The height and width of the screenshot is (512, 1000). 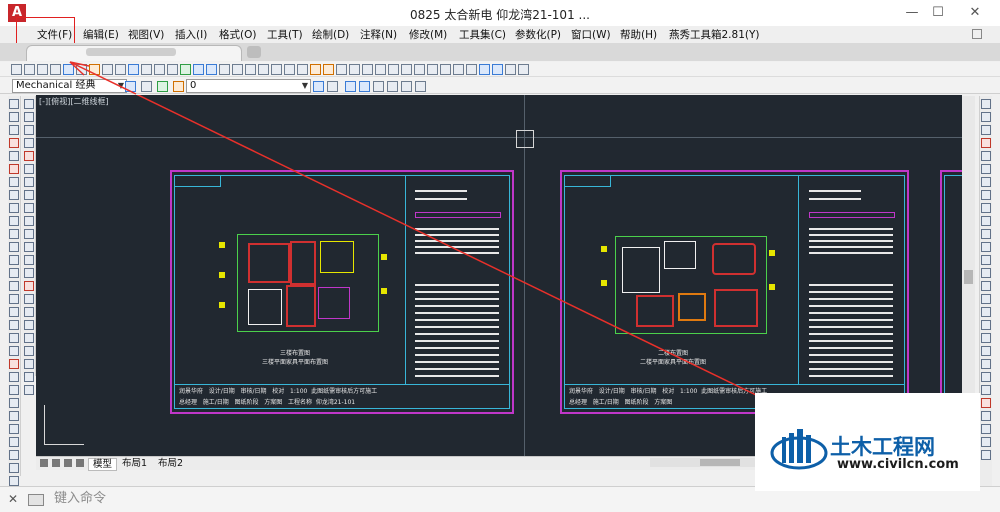 I want to click on ucs-named-icon, so click(x=986, y=416).